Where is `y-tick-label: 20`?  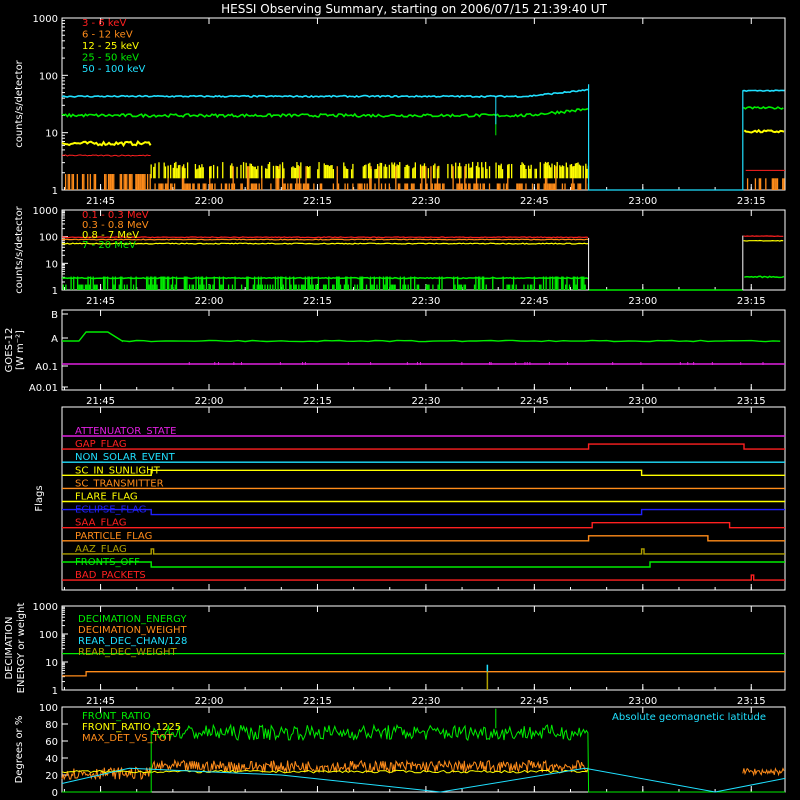
y-tick-label: 20 is located at coordinates (51, 776).